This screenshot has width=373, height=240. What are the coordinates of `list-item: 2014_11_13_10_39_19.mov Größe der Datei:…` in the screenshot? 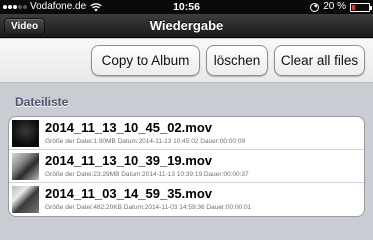 It's located at (186, 166).